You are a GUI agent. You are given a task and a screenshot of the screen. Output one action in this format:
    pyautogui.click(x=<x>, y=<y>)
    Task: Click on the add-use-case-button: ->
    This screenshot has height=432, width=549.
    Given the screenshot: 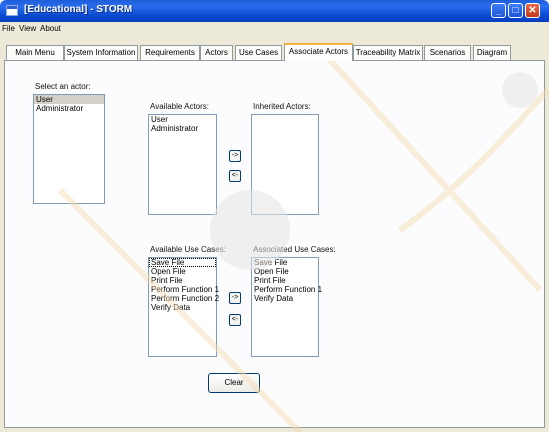 What is the action you would take?
    pyautogui.click(x=235, y=298)
    